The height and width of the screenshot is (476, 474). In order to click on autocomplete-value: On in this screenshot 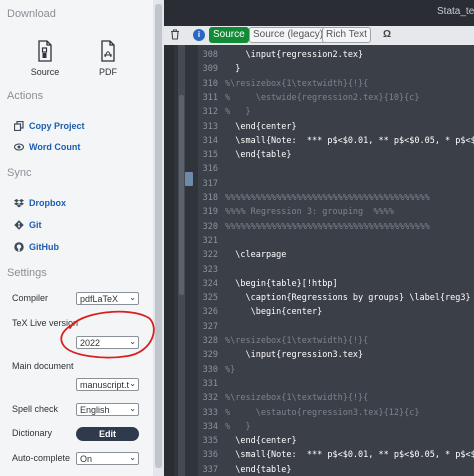, I will do `click(86, 459)`.